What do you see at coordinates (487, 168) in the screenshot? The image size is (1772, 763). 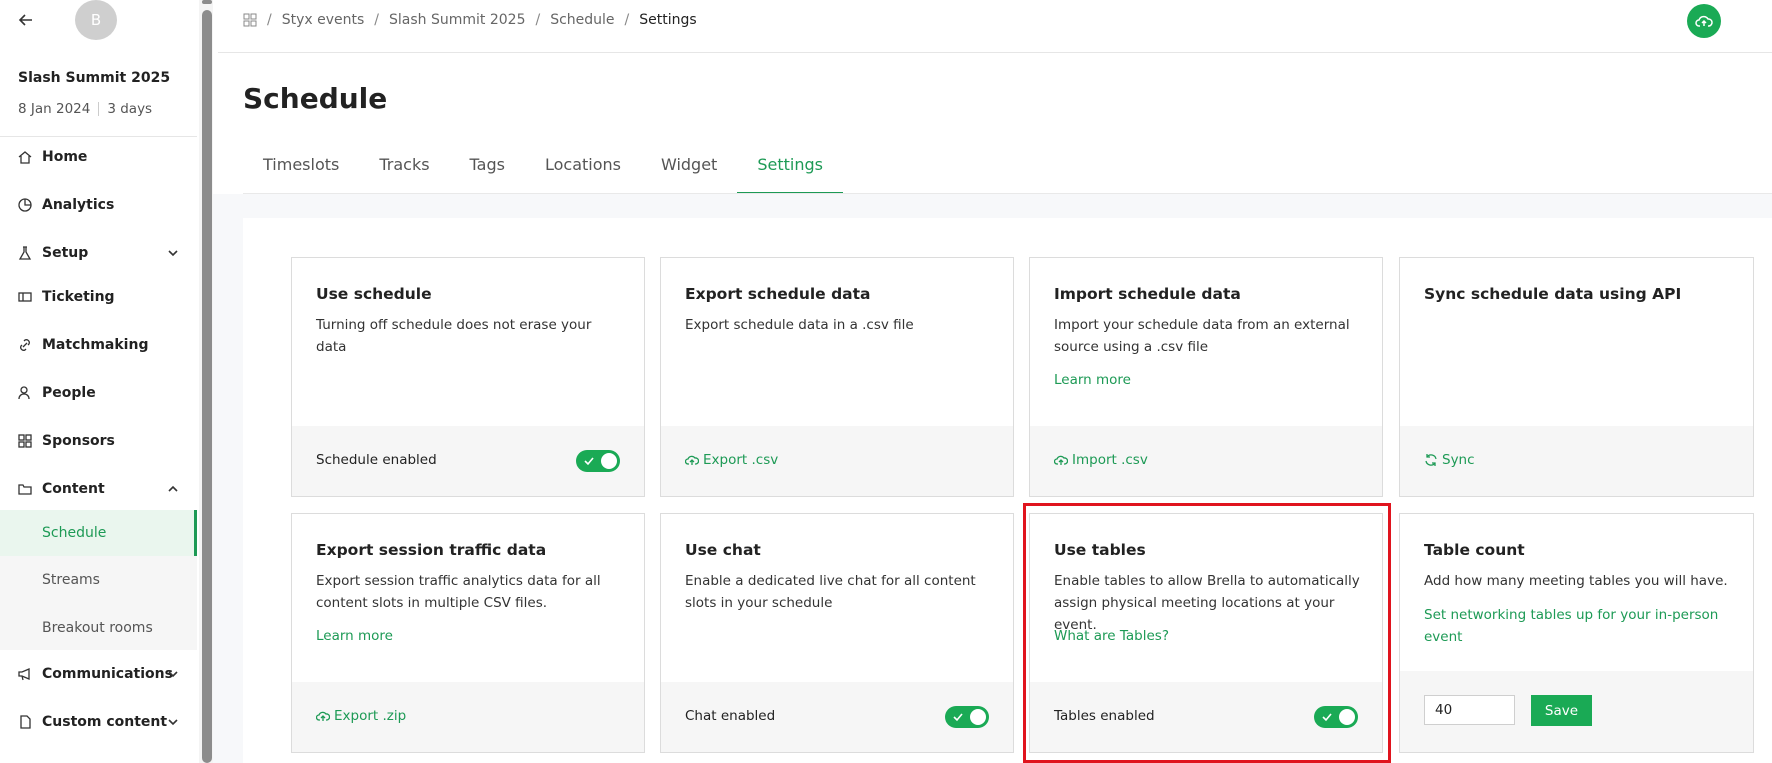 I see `tab-tags: Tags` at bounding box center [487, 168].